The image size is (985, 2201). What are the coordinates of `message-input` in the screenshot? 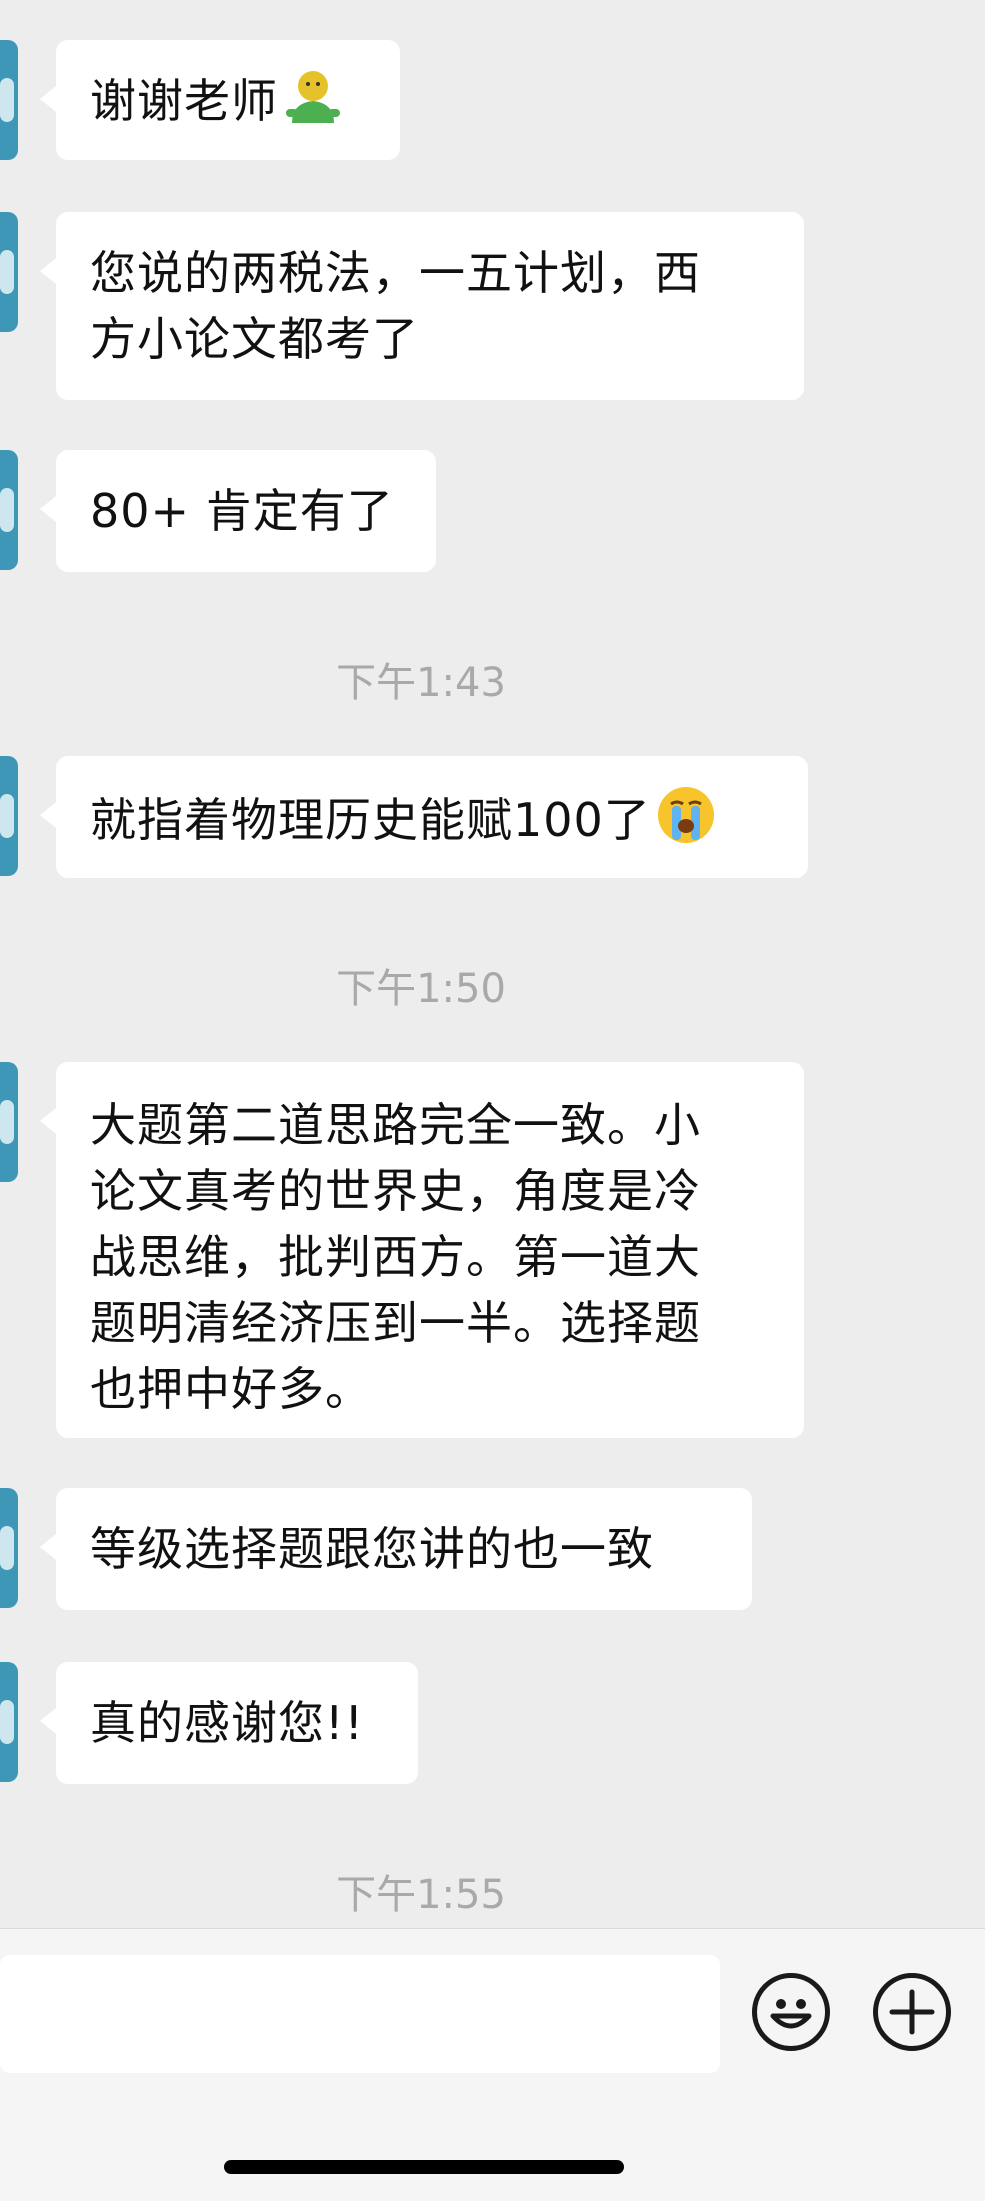 It's located at (360, 2014).